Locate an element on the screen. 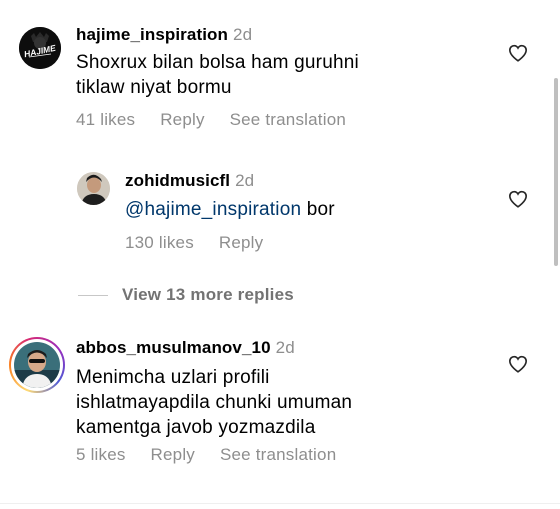  likes-count: 41 likes is located at coordinates (105, 119).